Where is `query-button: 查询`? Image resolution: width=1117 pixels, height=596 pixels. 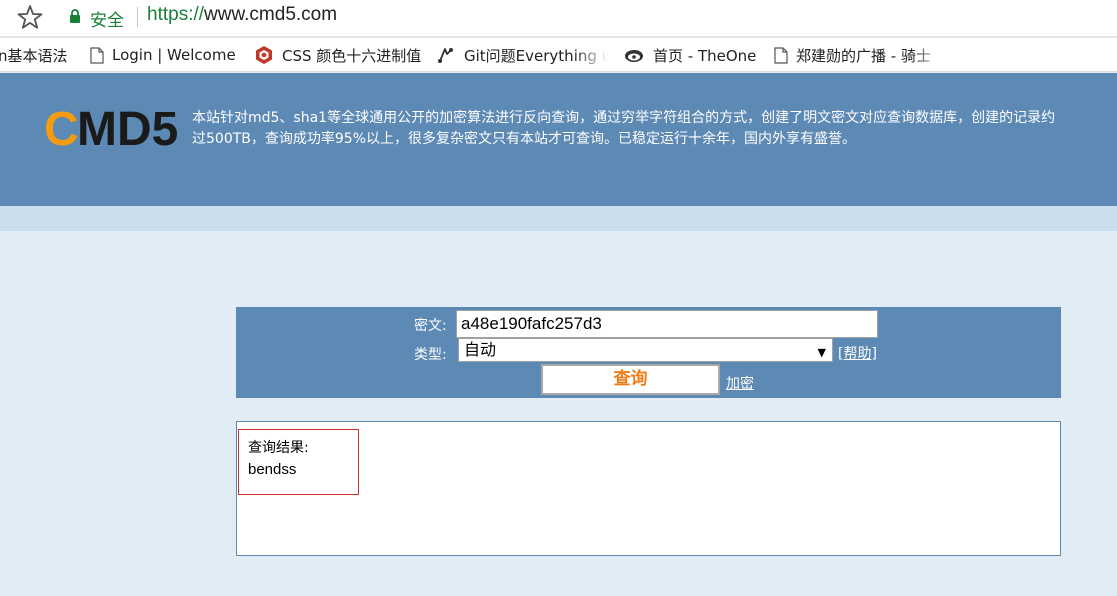
query-button: 查询 is located at coordinates (630, 379).